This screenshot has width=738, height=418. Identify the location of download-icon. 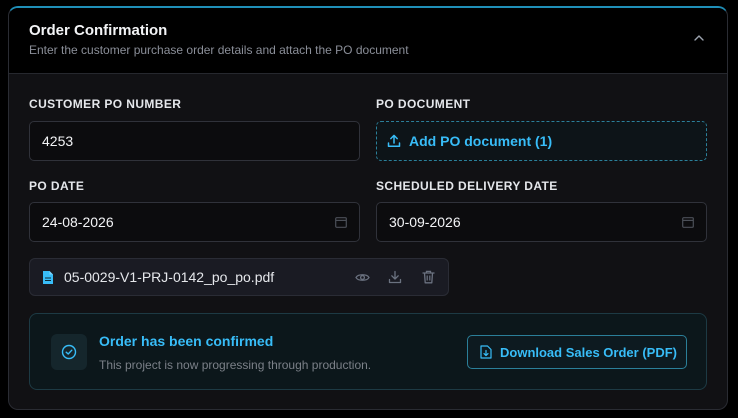
(395, 277).